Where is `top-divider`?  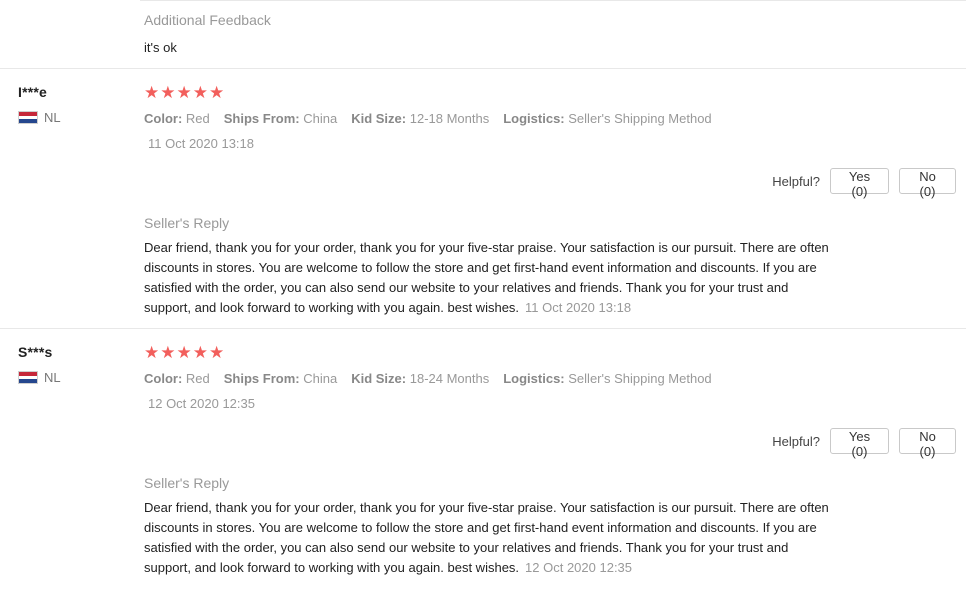
top-divider is located at coordinates (553, 0).